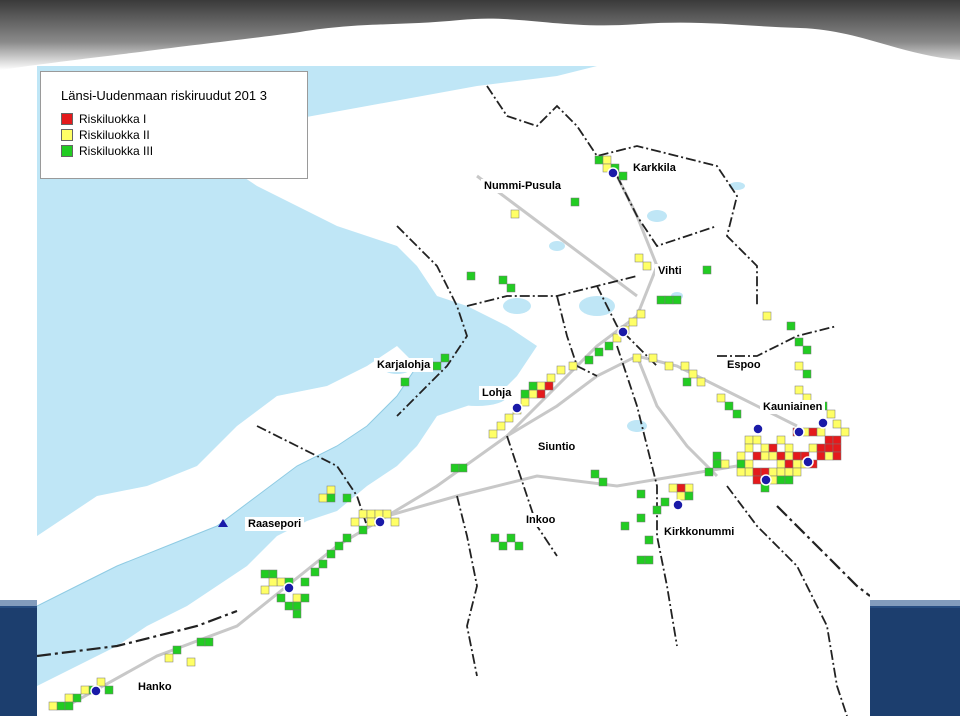 This screenshot has width=960, height=716. What do you see at coordinates (557, 447) in the screenshot?
I see `place-label-siuntio: Siuntio` at bounding box center [557, 447].